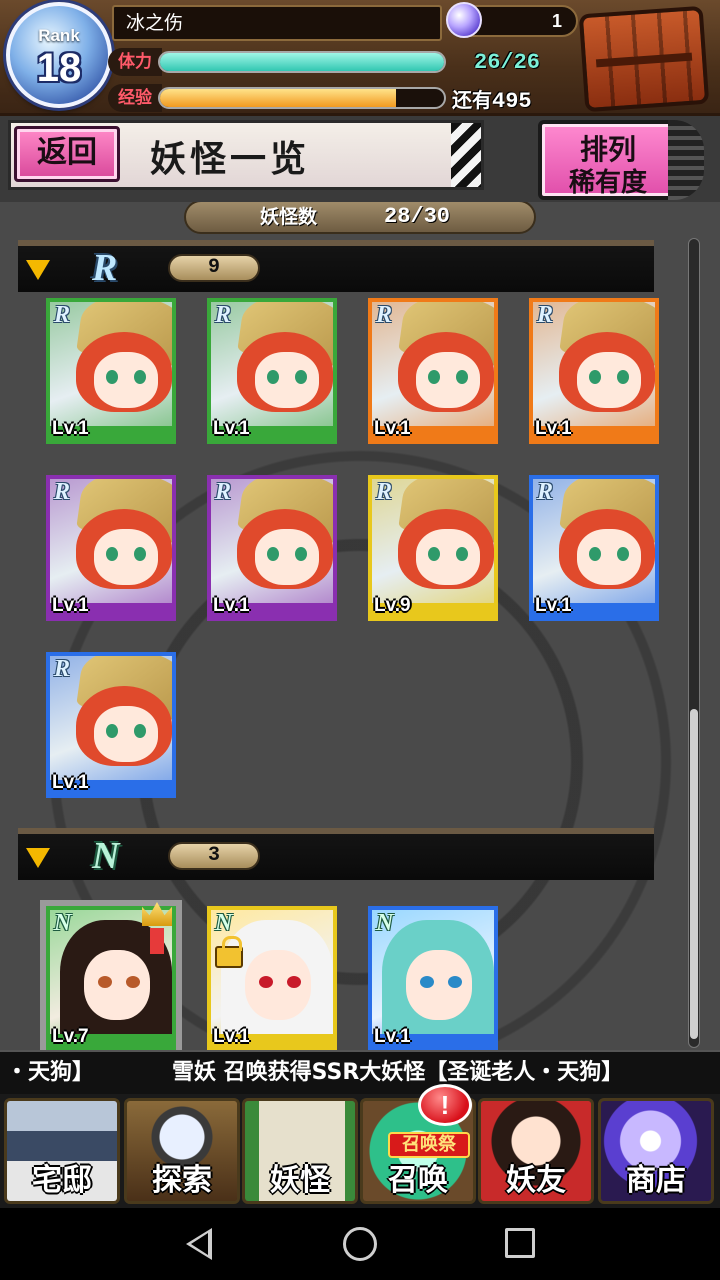 The width and height of the screenshot is (720, 1280). I want to click on yokai-card: R Lv.9, so click(433, 548).